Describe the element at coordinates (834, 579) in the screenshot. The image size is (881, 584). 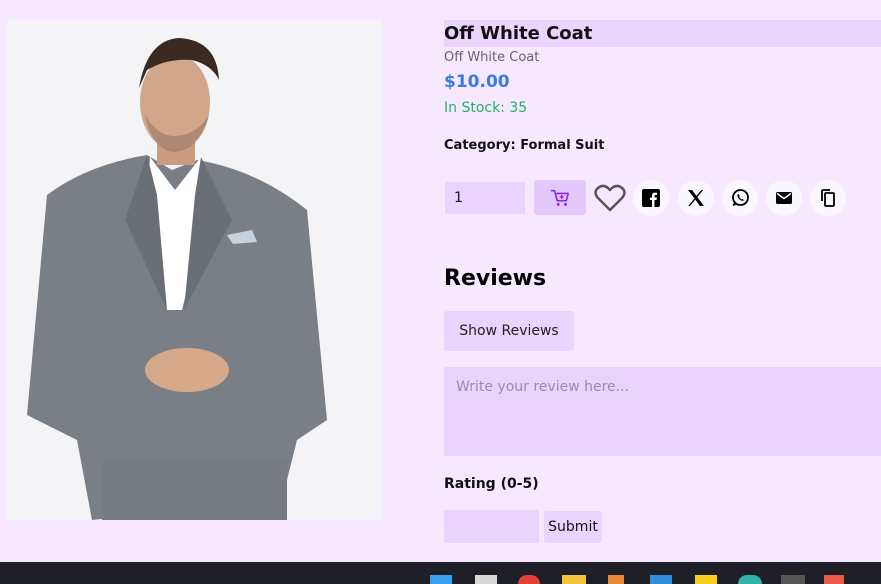
I see `calendar-app-icon` at that location.